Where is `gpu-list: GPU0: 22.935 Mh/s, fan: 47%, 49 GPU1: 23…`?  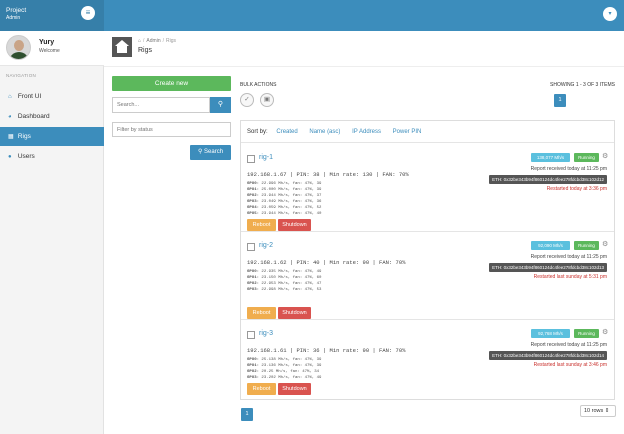
gpu-list: GPU0: 22.935 Mh/s, fan: 47%, 49 GPU1: 23… is located at coordinates (284, 281).